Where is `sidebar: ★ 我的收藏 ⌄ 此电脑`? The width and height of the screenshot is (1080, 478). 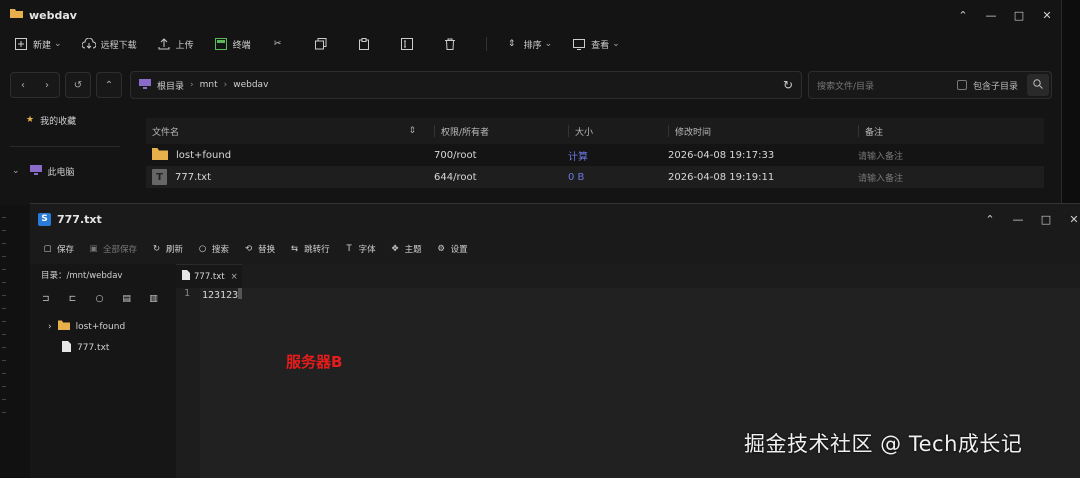 sidebar: ★ 我的收藏 ⌄ 此电脑 is located at coordinates (70, 145).